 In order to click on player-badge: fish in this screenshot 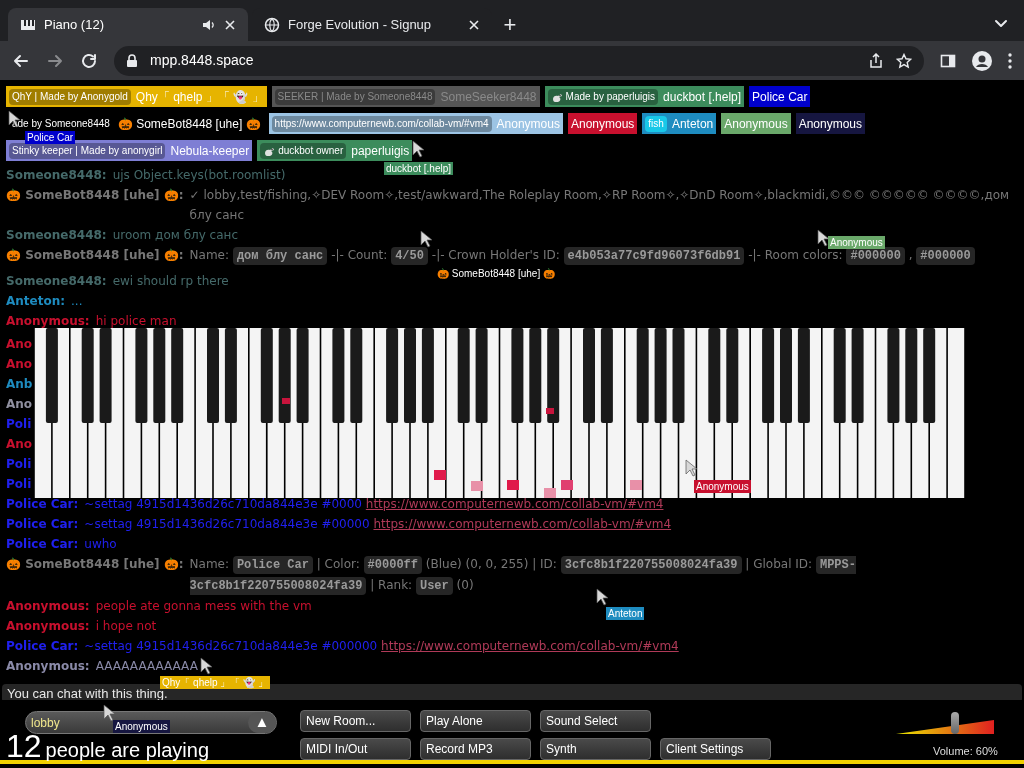, I will do `click(656, 123)`.